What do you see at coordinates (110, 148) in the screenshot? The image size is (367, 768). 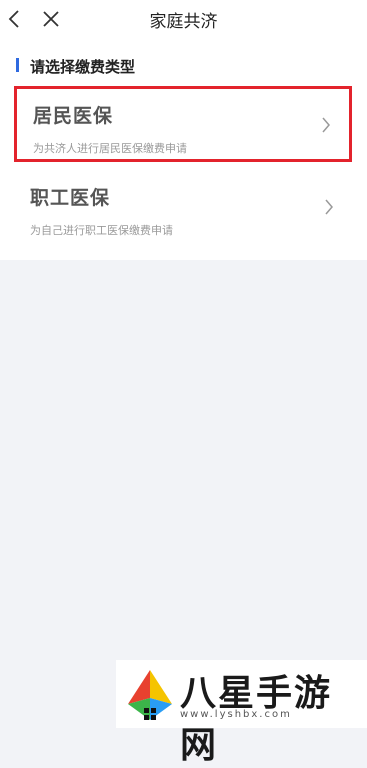 I see `option-description: 为共济人进行居民医保缴费申请` at bounding box center [110, 148].